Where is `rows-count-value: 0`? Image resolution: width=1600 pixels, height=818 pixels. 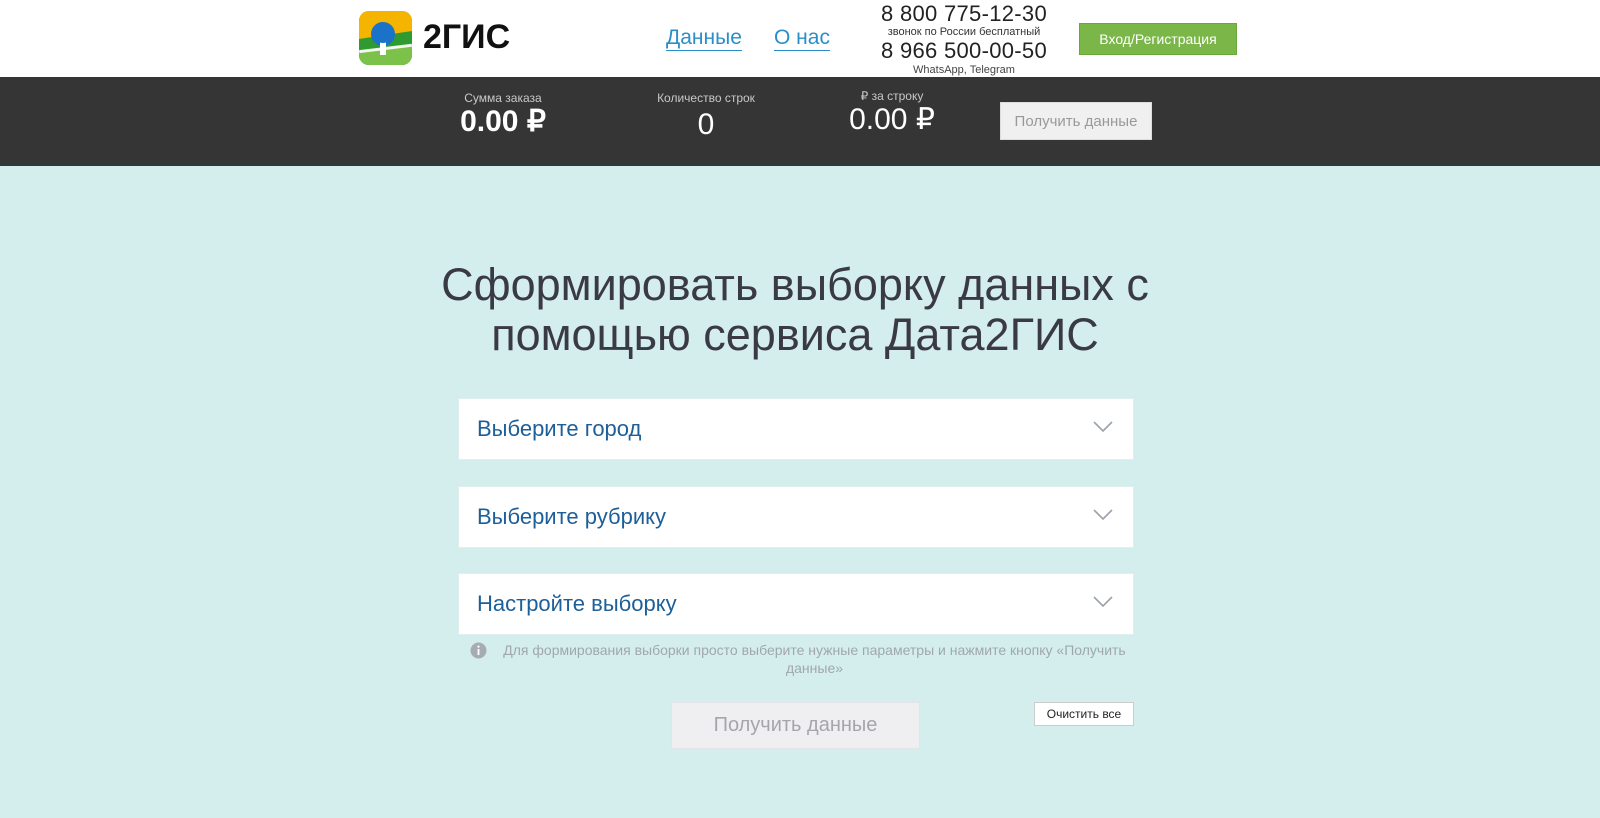 rows-count-value: 0 is located at coordinates (706, 124).